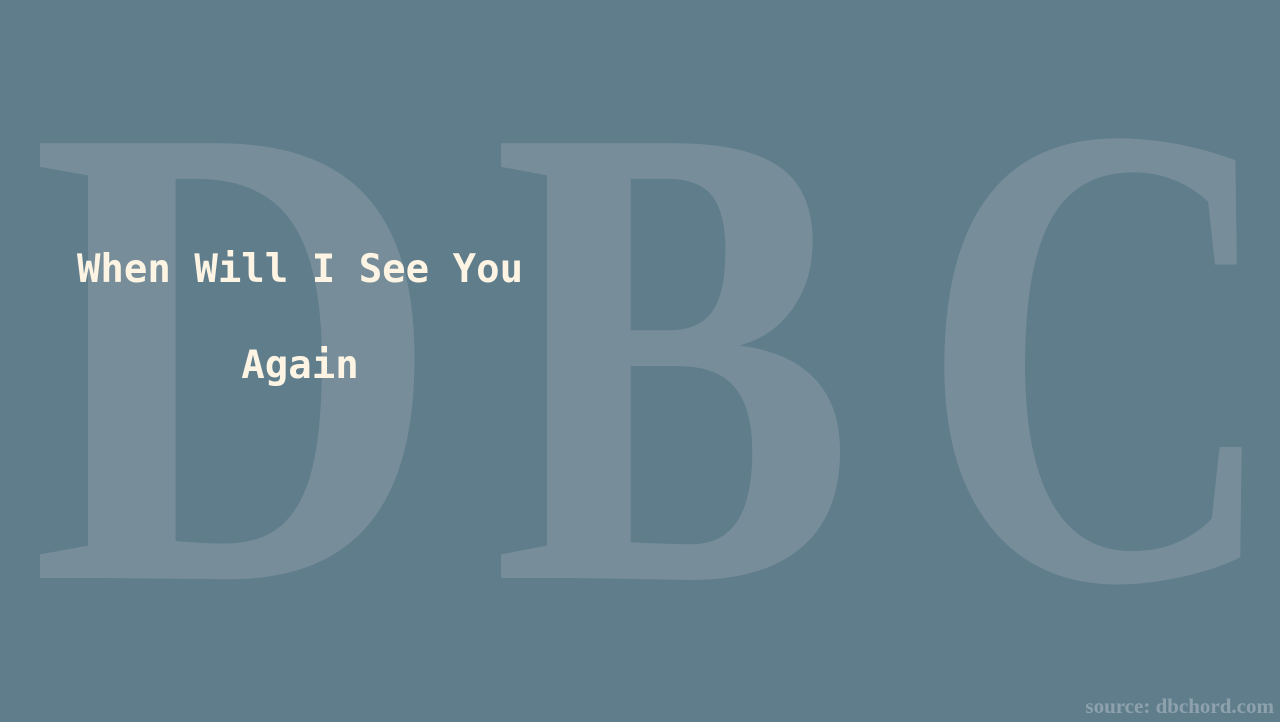  What do you see at coordinates (300, 269) in the screenshot?
I see `song-title-line-1: When Will I See You` at bounding box center [300, 269].